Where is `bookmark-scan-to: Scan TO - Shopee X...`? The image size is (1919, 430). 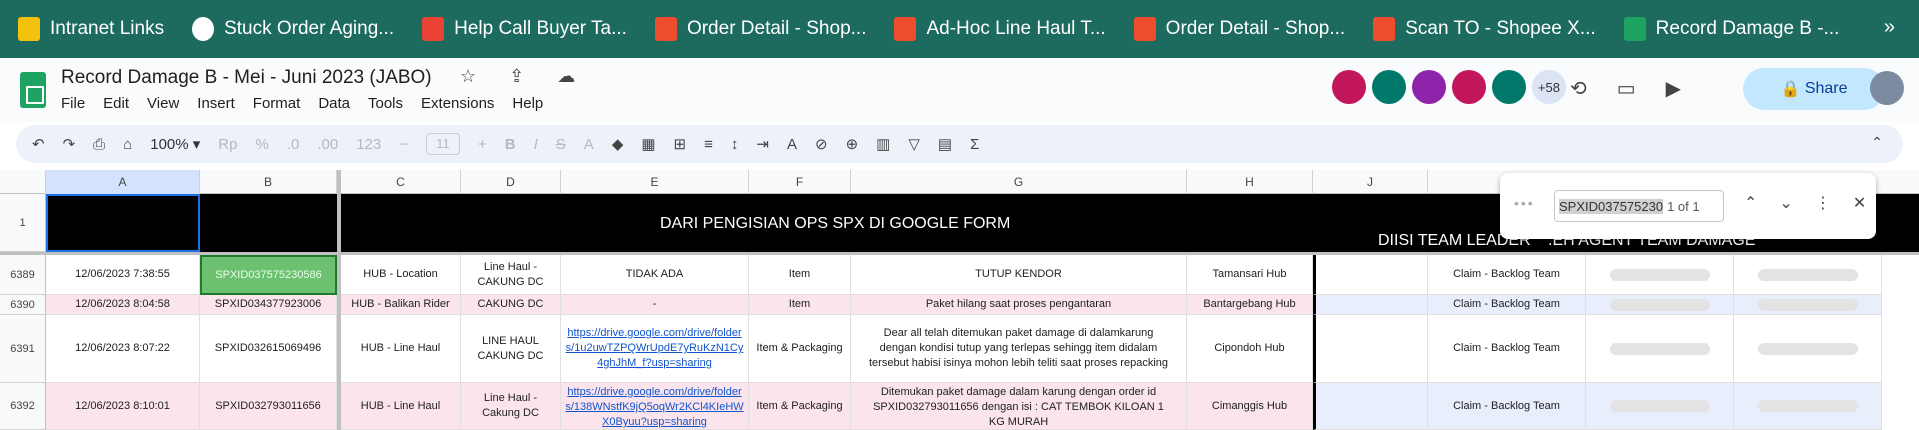 bookmark-scan-to: Scan TO - Shopee X... is located at coordinates (1484, 29).